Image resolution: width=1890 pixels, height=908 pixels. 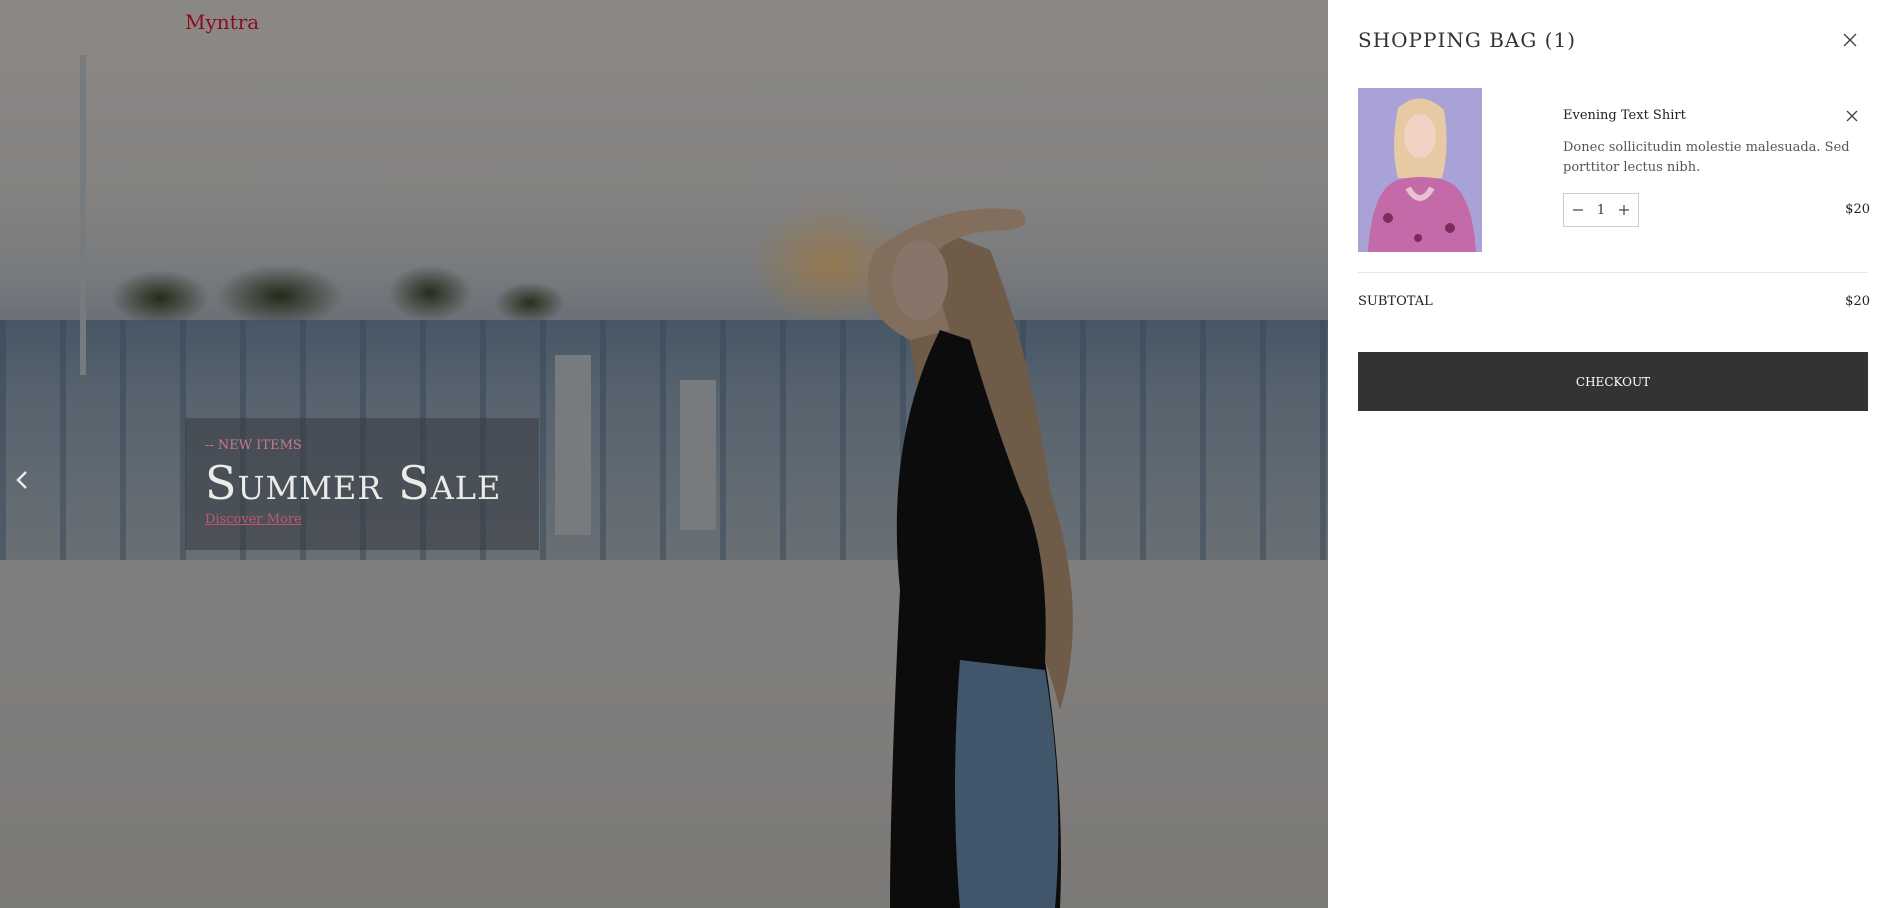 I want to click on promo-box: -- NEW ITEMS Summer Sale Discover More, so click(x=362, y=484).